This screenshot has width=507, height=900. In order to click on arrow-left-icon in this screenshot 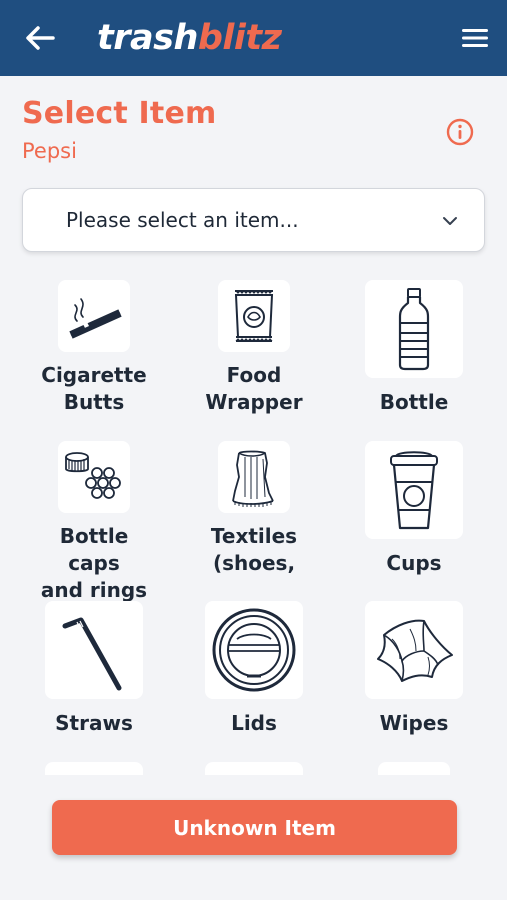, I will do `click(40, 38)`.